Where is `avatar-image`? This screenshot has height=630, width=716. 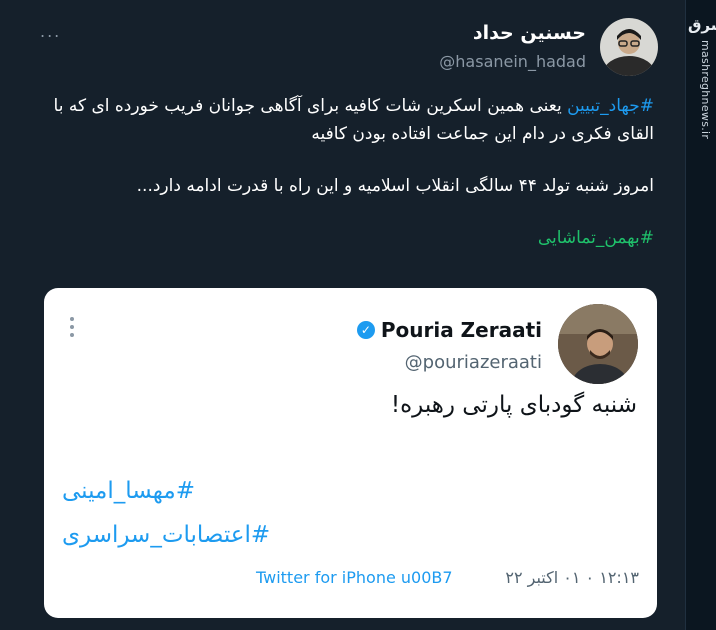 avatar-image is located at coordinates (629, 47).